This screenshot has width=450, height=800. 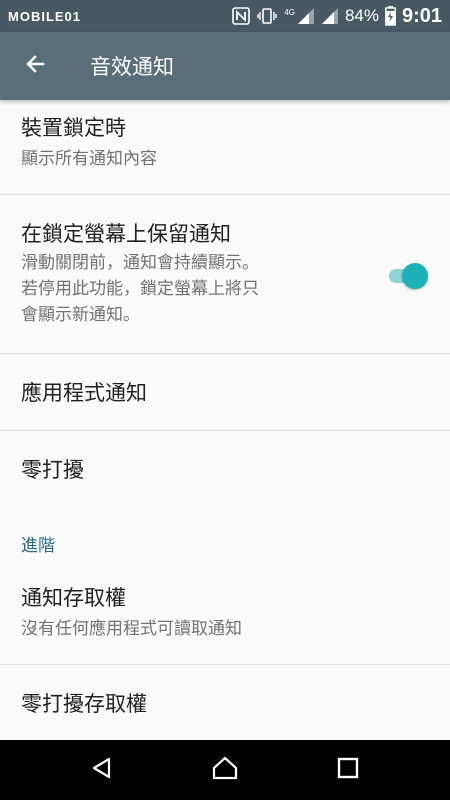 I want to click on vibrate-icon, so click(x=267, y=16).